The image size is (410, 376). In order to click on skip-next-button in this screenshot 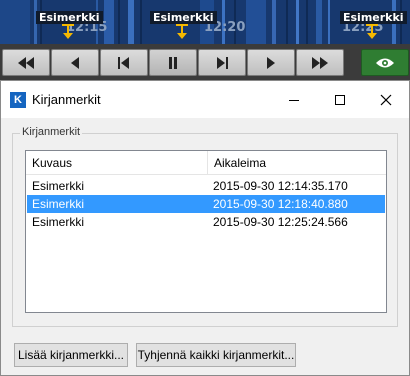, I will do `click(222, 62)`.